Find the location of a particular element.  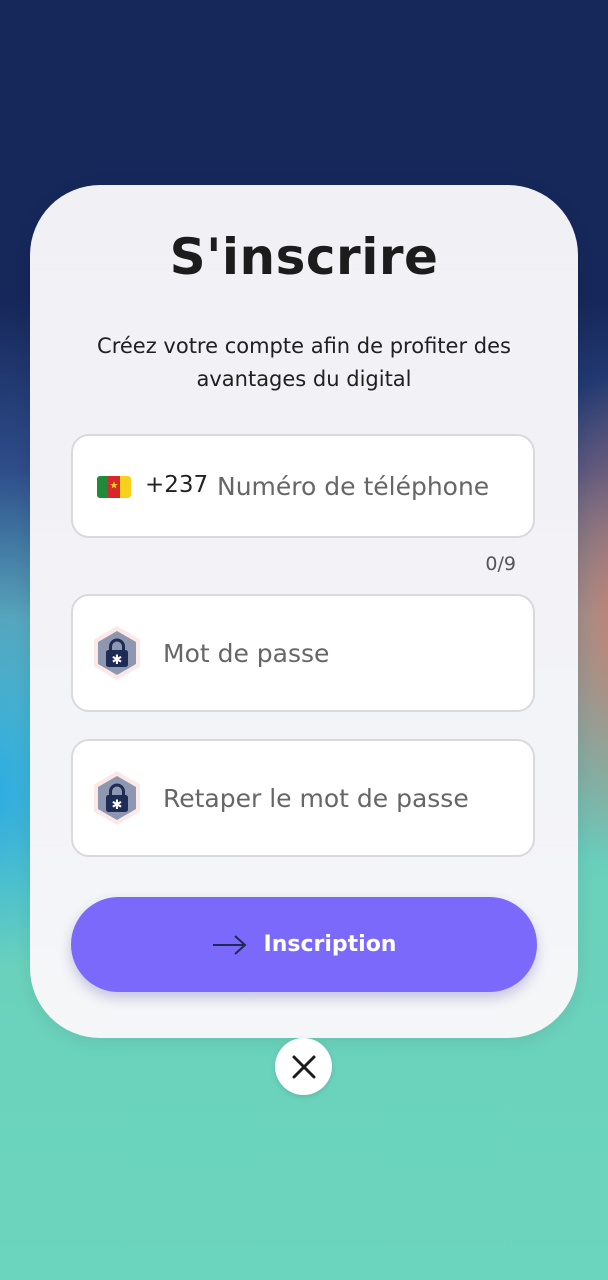

phone-field: ★ +237 is located at coordinates (303, 486).